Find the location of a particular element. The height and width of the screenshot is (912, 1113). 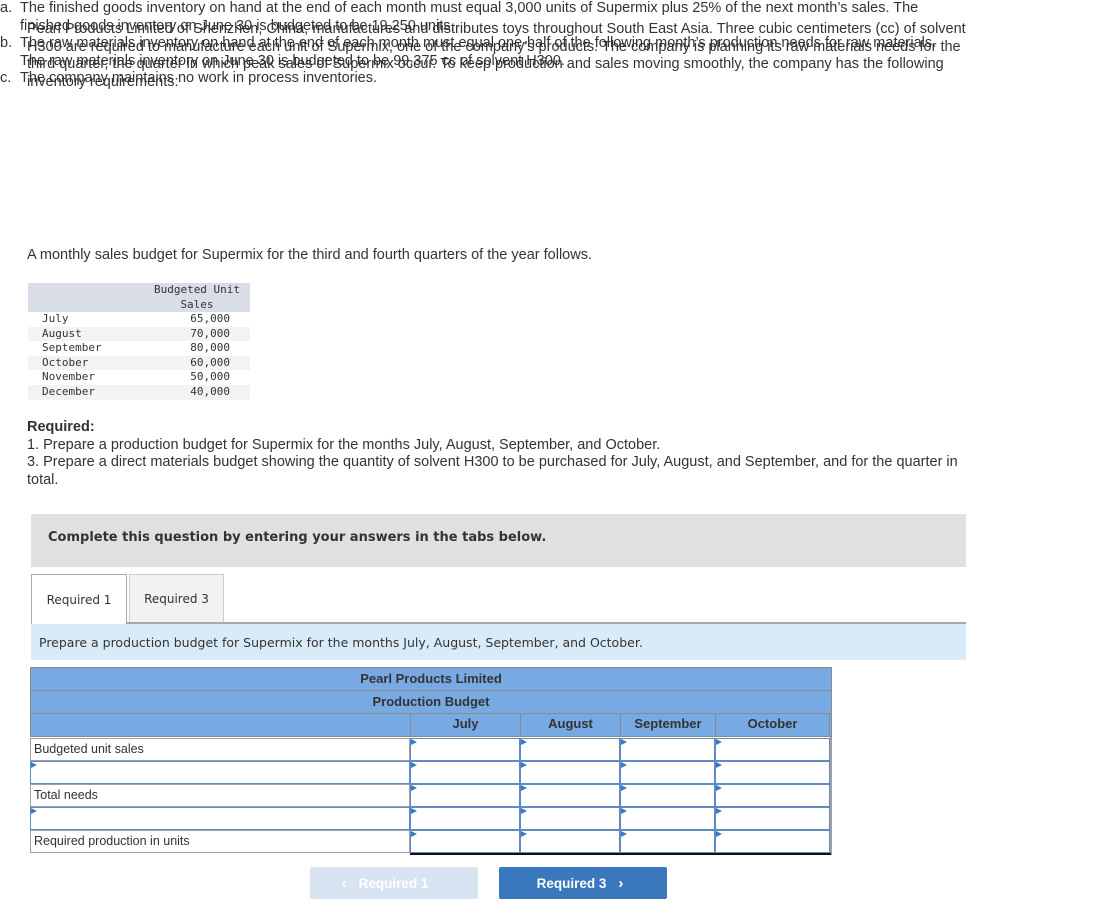

budget-row: Required production in units is located at coordinates (431, 841).